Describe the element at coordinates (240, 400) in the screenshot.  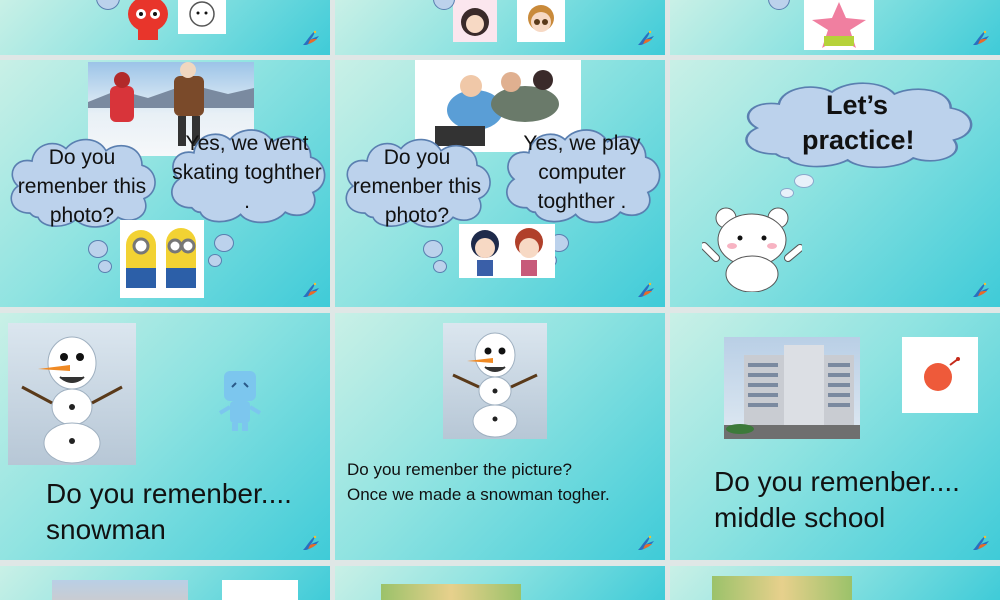
I see `blue-robot-icon` at that location.